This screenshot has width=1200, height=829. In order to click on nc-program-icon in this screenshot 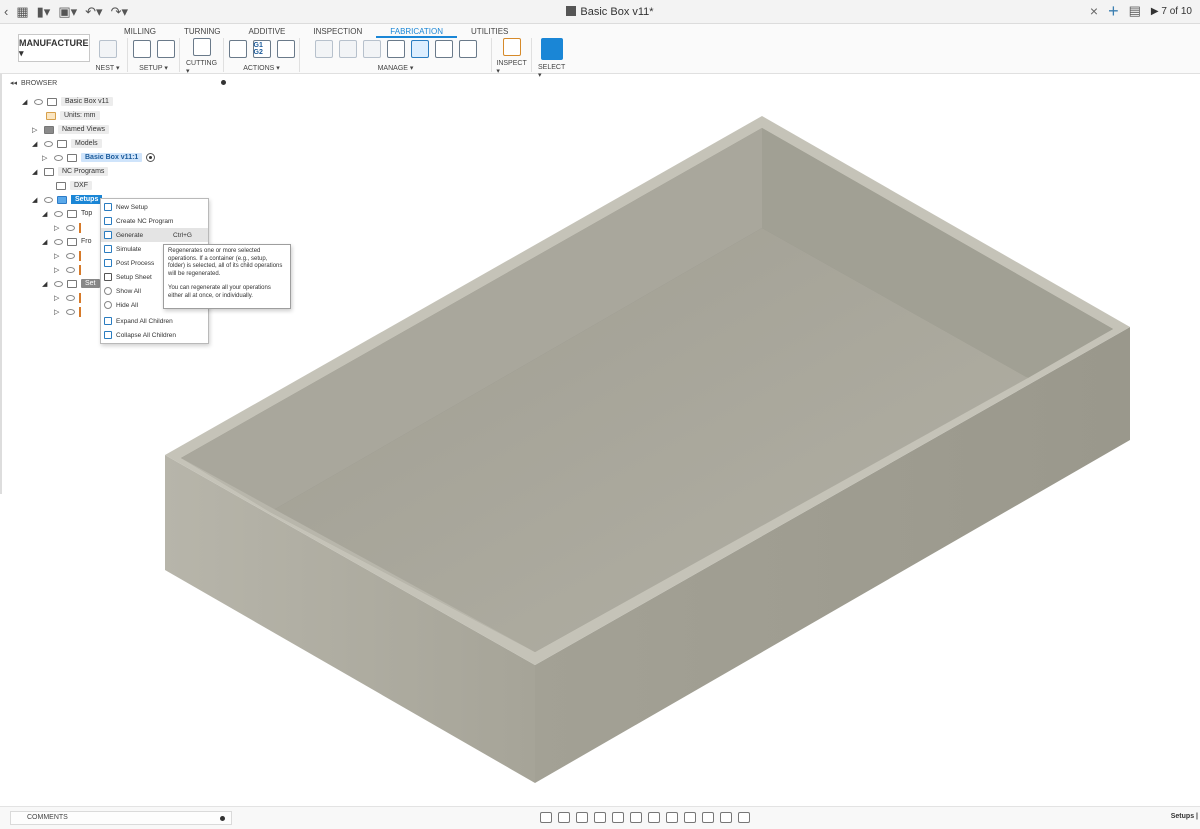, I will do `click(165, 49)`.